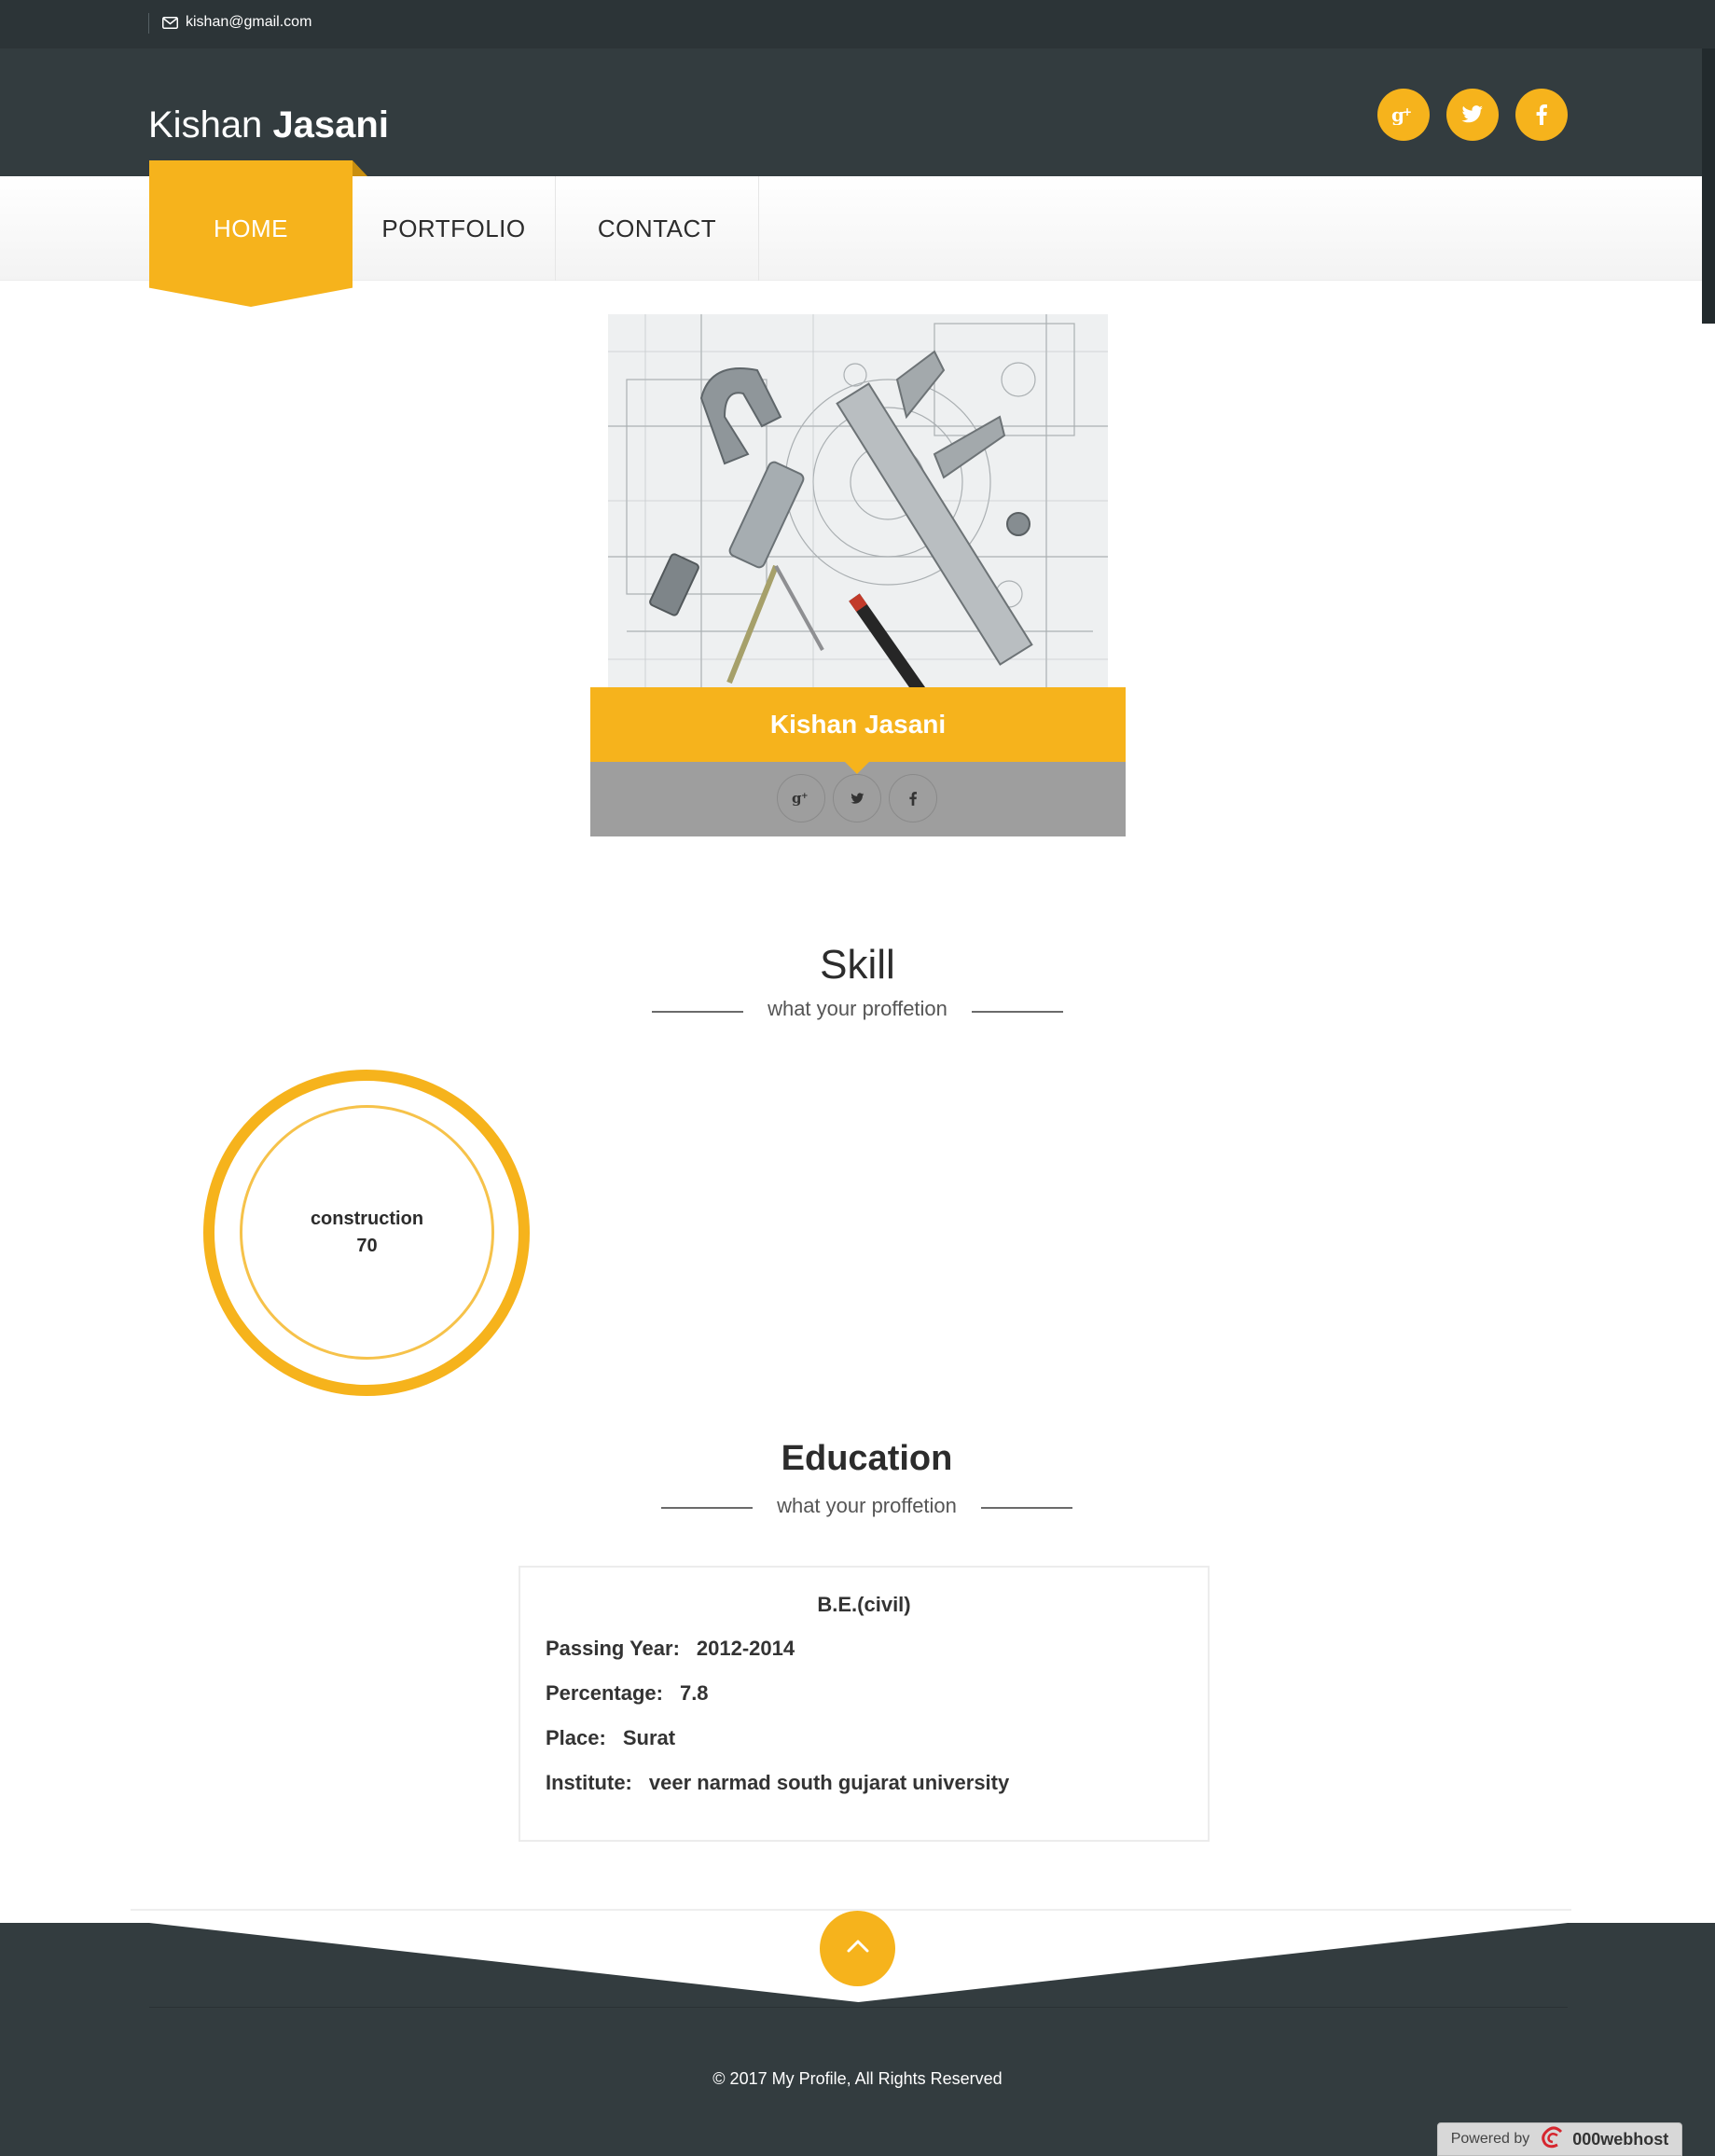  I want to click on email-text: kishan@gmail.com, so click(249, 22).